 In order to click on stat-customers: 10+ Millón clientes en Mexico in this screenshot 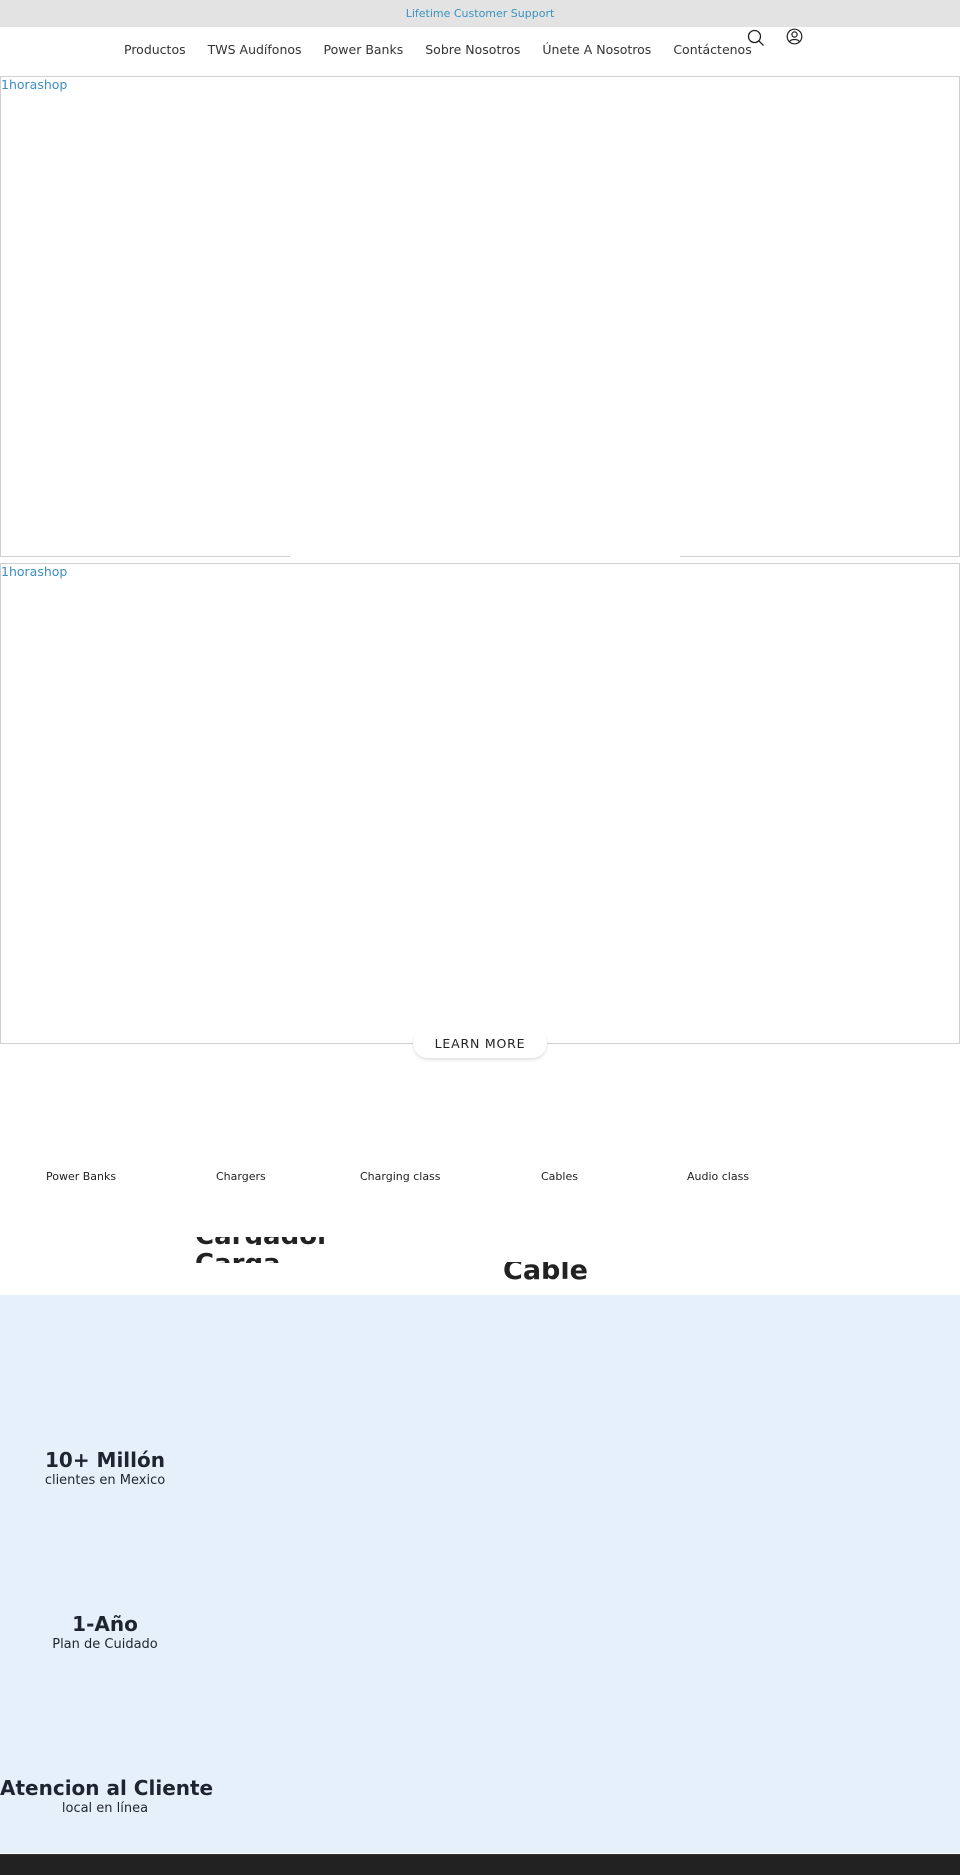, I will do `click(105, 1468)`.